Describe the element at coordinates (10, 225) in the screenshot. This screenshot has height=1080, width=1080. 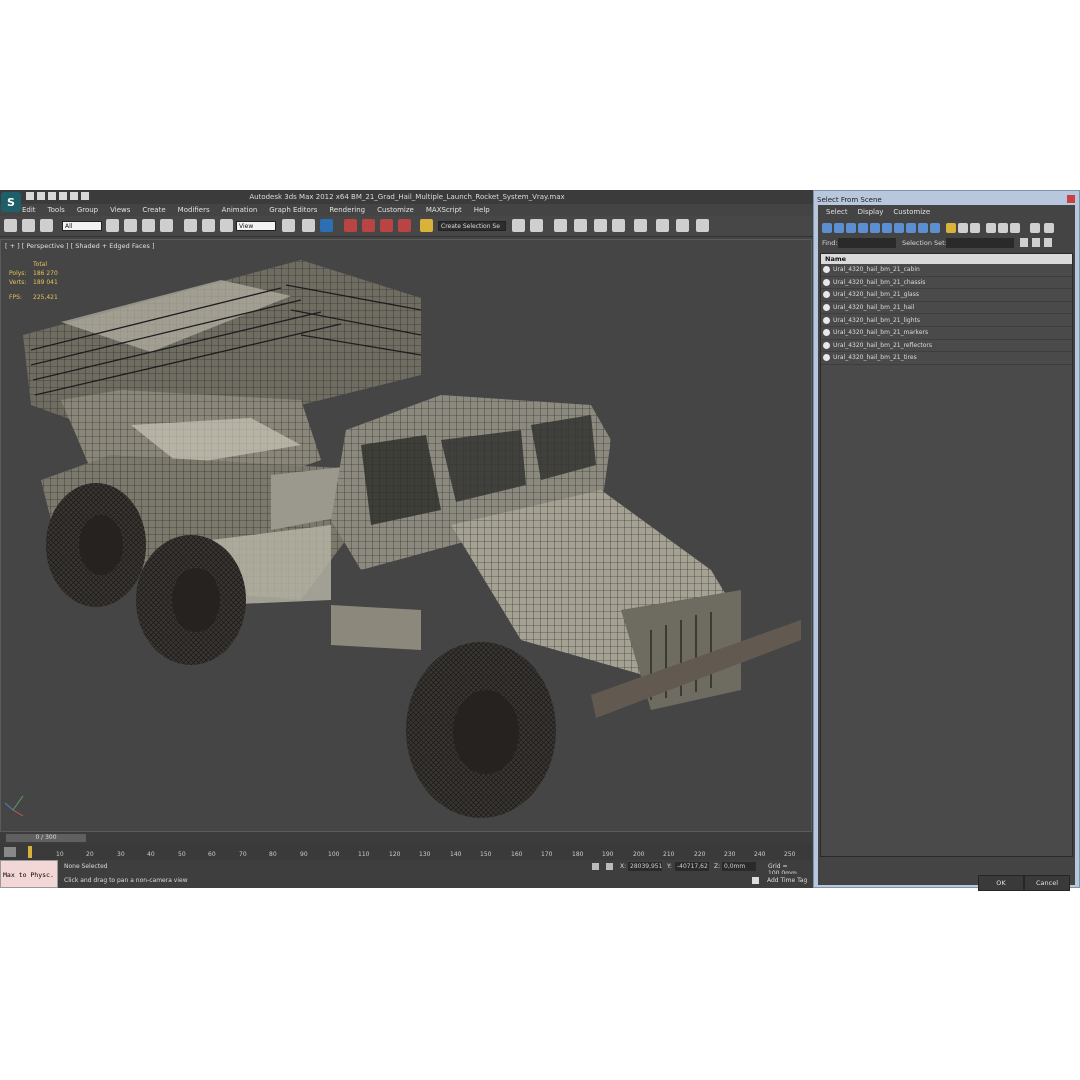
I see `select-link-icon` at that location.